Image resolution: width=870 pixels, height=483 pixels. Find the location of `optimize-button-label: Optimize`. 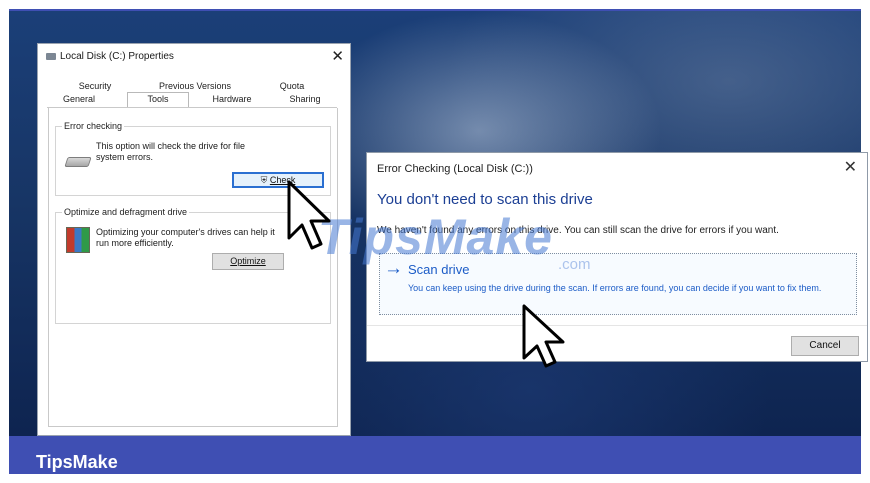

optimize-button-label: Optimize is located at coordinates (248, 261).